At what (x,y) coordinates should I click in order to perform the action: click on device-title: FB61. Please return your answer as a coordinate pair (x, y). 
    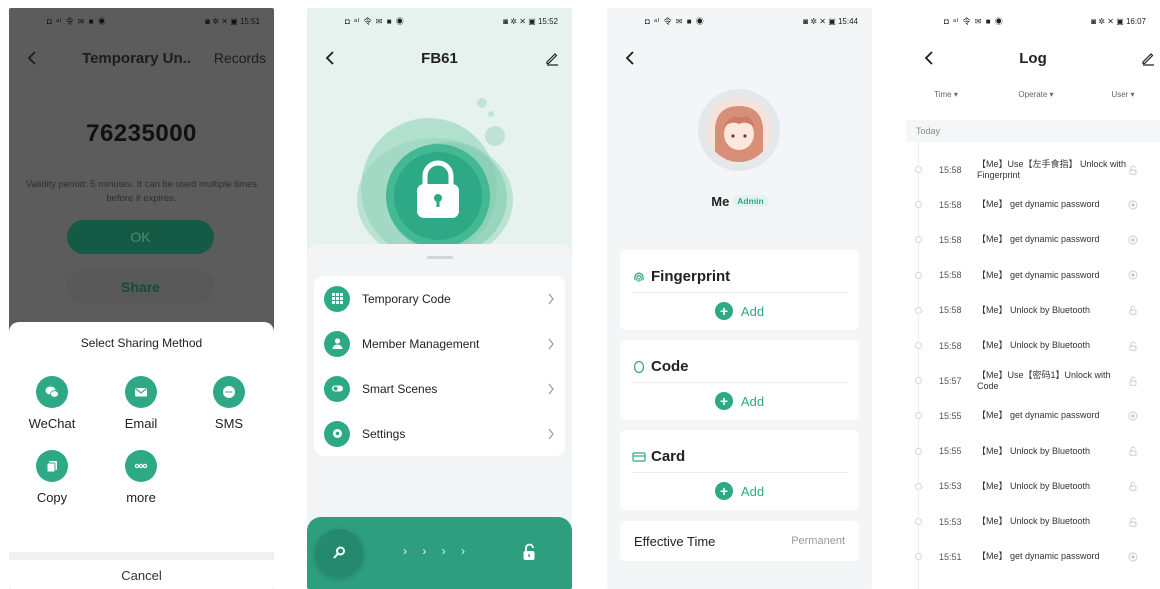
    Looking at the image, I should click on (439, 58).